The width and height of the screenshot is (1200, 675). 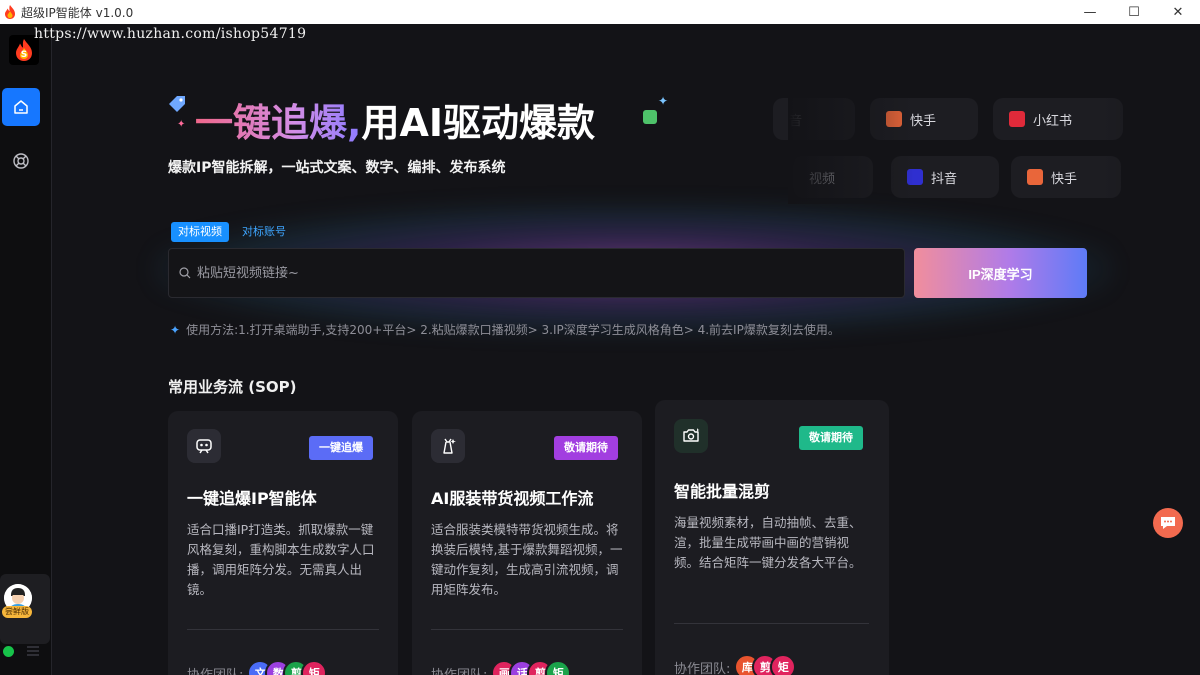 I want to click on platform-label: 视频, so click(x=822, y=179).